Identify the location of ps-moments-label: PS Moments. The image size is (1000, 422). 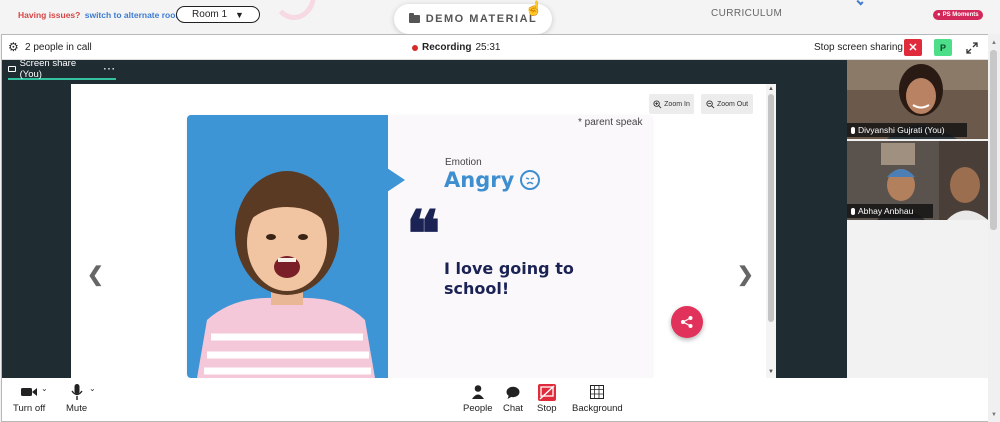
(960, 15).